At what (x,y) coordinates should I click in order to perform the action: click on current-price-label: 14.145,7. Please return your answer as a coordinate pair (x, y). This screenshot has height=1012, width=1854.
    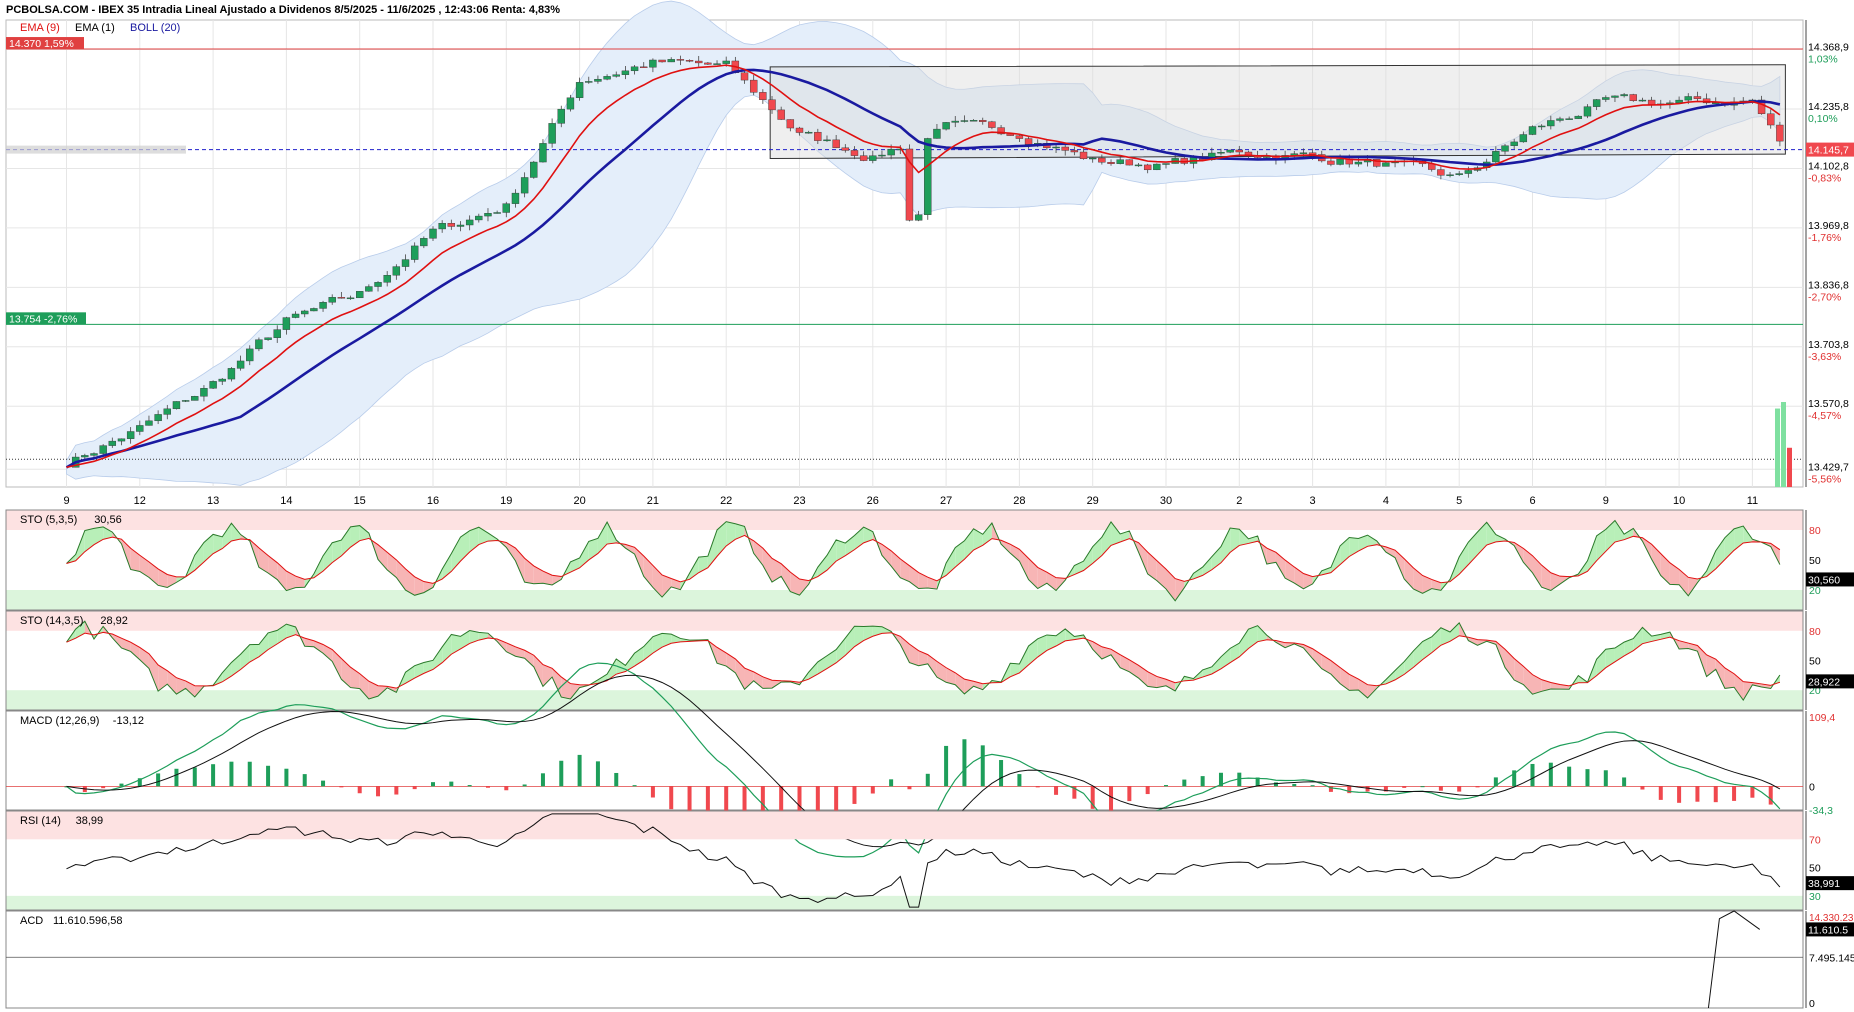
    Looking at the image, I should click on (1828, 151).